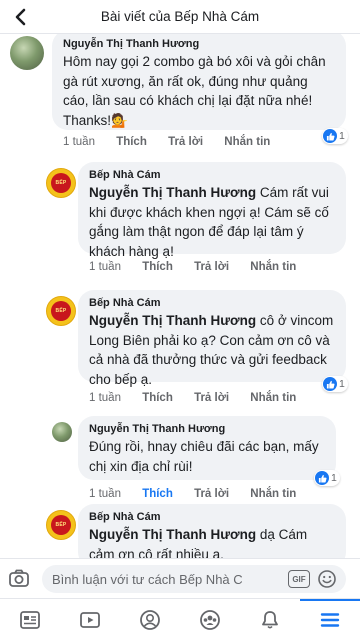  I want to click on watch-icon, so click(90, 620).